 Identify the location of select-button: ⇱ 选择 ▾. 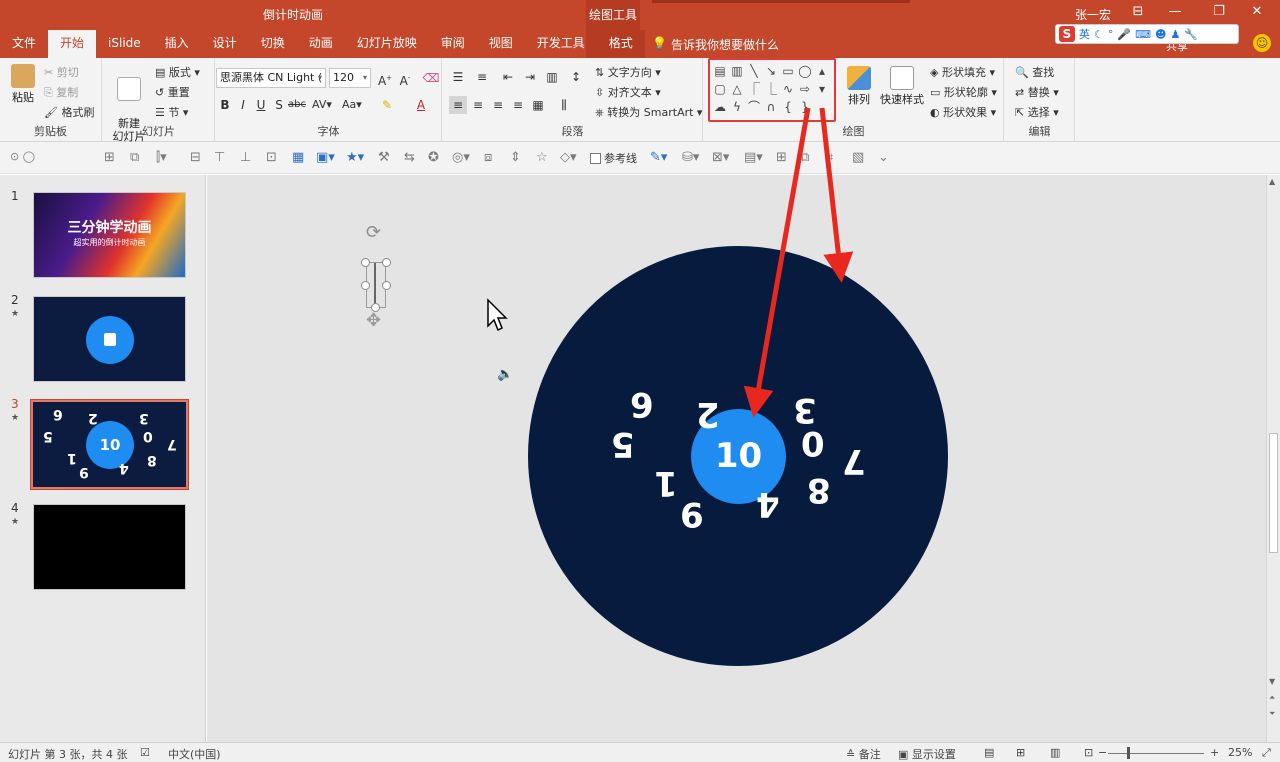
(1037, 112).